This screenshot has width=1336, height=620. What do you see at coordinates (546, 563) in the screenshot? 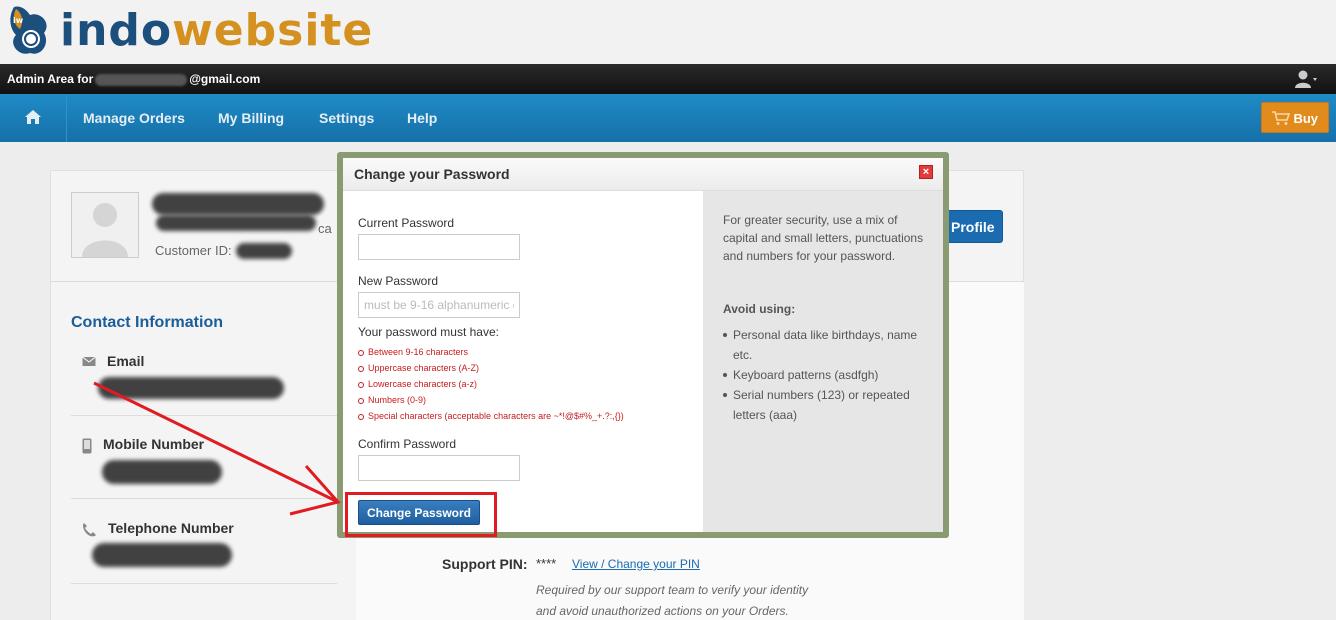
I see `support-pin-value: ****` at bounding box center [546, 563].